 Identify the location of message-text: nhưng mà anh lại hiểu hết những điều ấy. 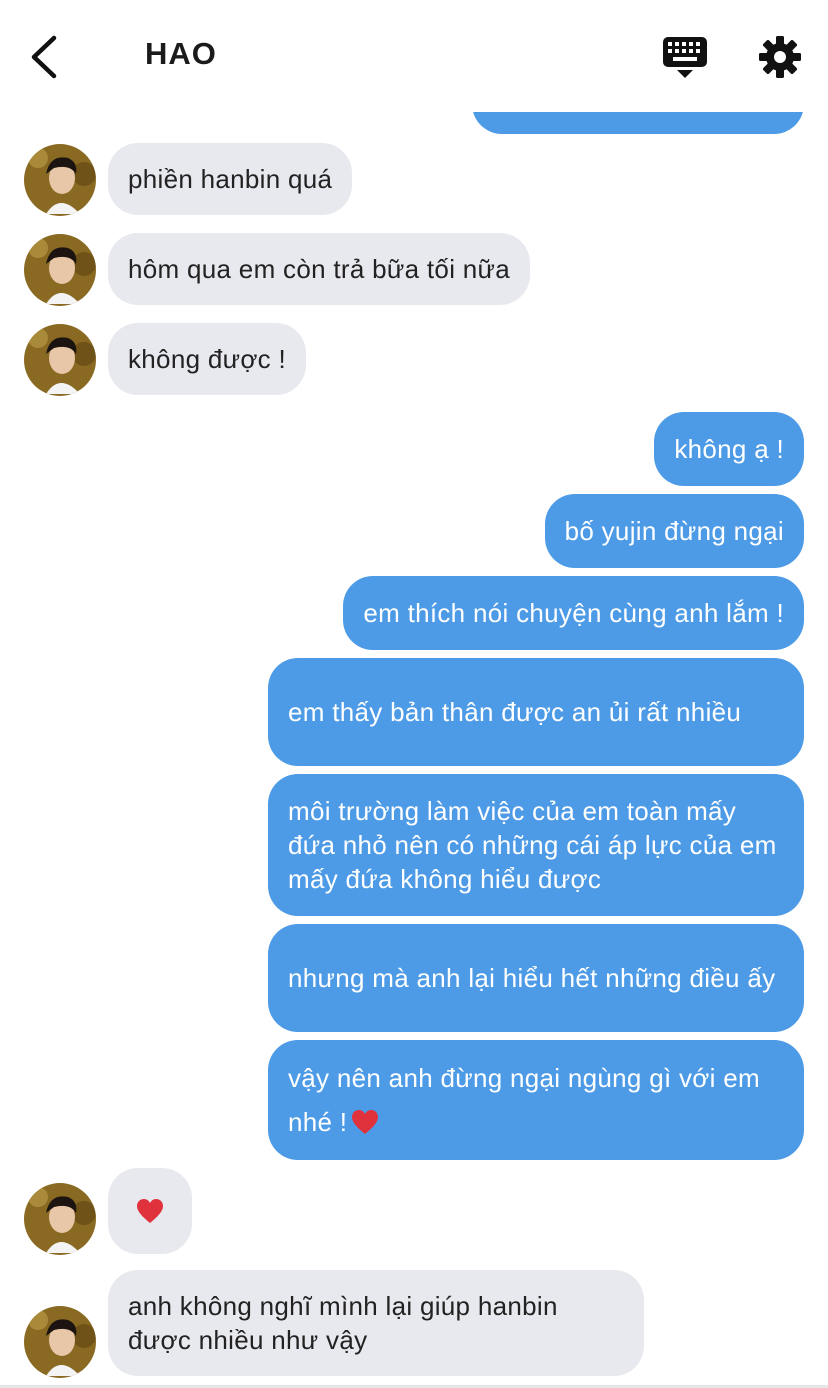
(532, 978).